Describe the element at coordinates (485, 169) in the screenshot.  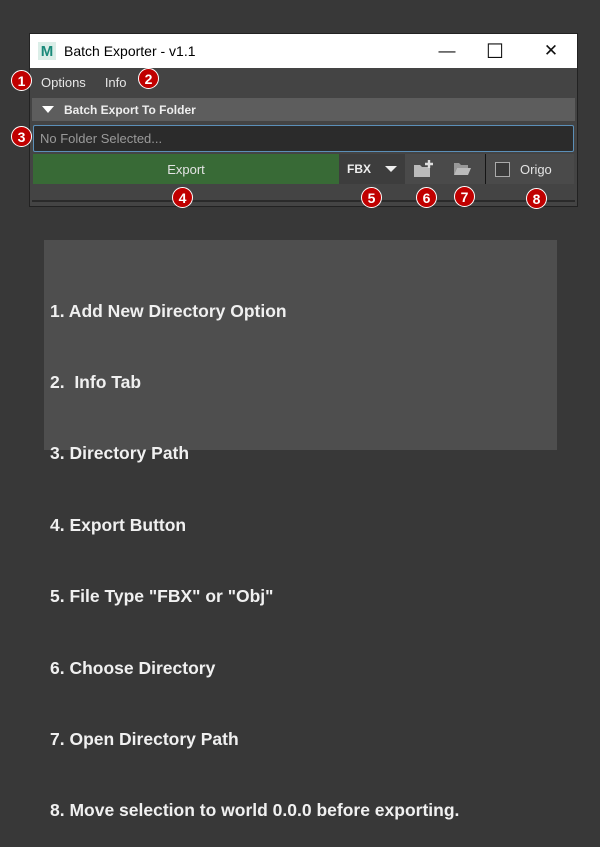
I see `toolbar-divider` at that location.